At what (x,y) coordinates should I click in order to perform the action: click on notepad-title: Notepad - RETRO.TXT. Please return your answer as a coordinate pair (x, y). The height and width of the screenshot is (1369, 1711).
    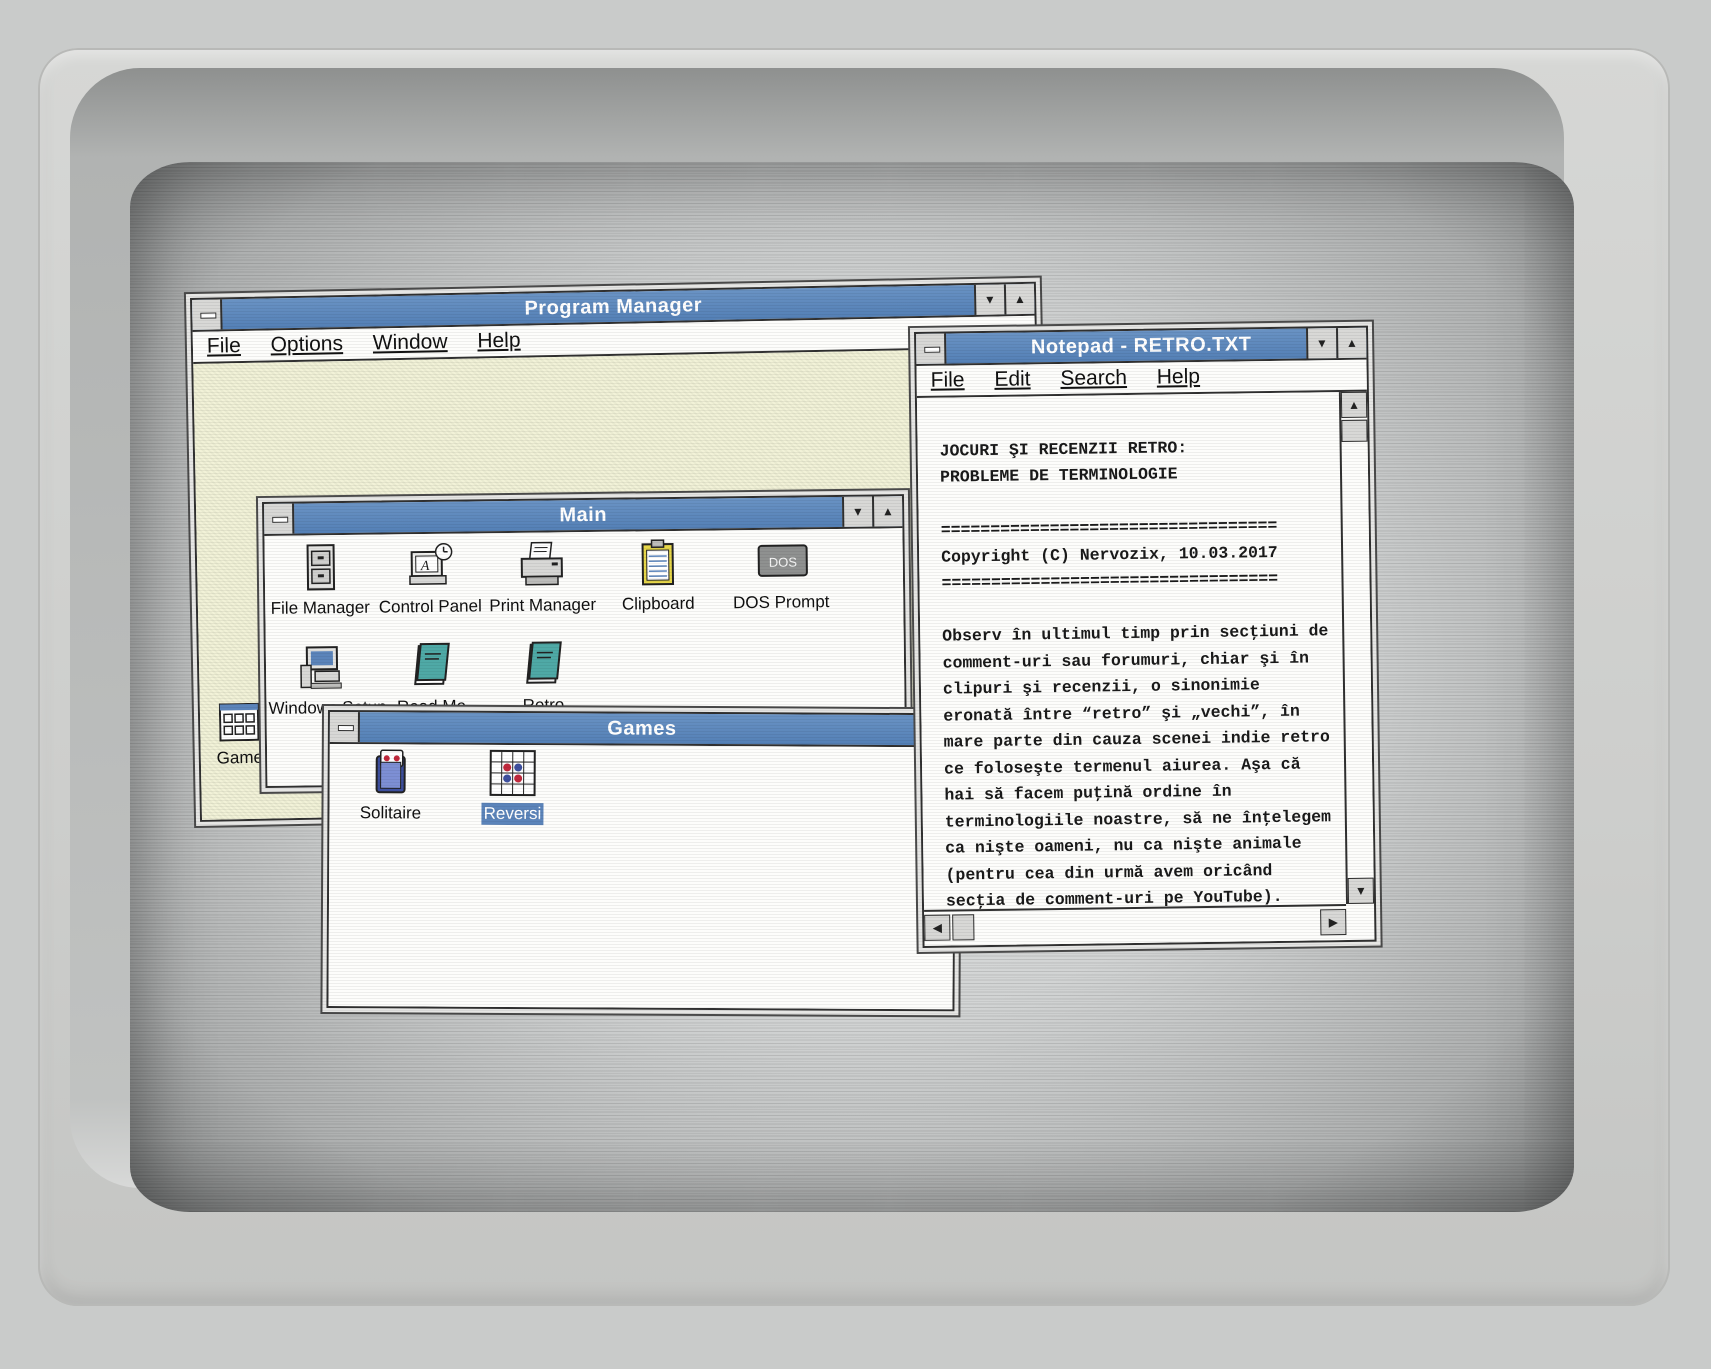
    Looking at the image, I should click on (1141, 346).